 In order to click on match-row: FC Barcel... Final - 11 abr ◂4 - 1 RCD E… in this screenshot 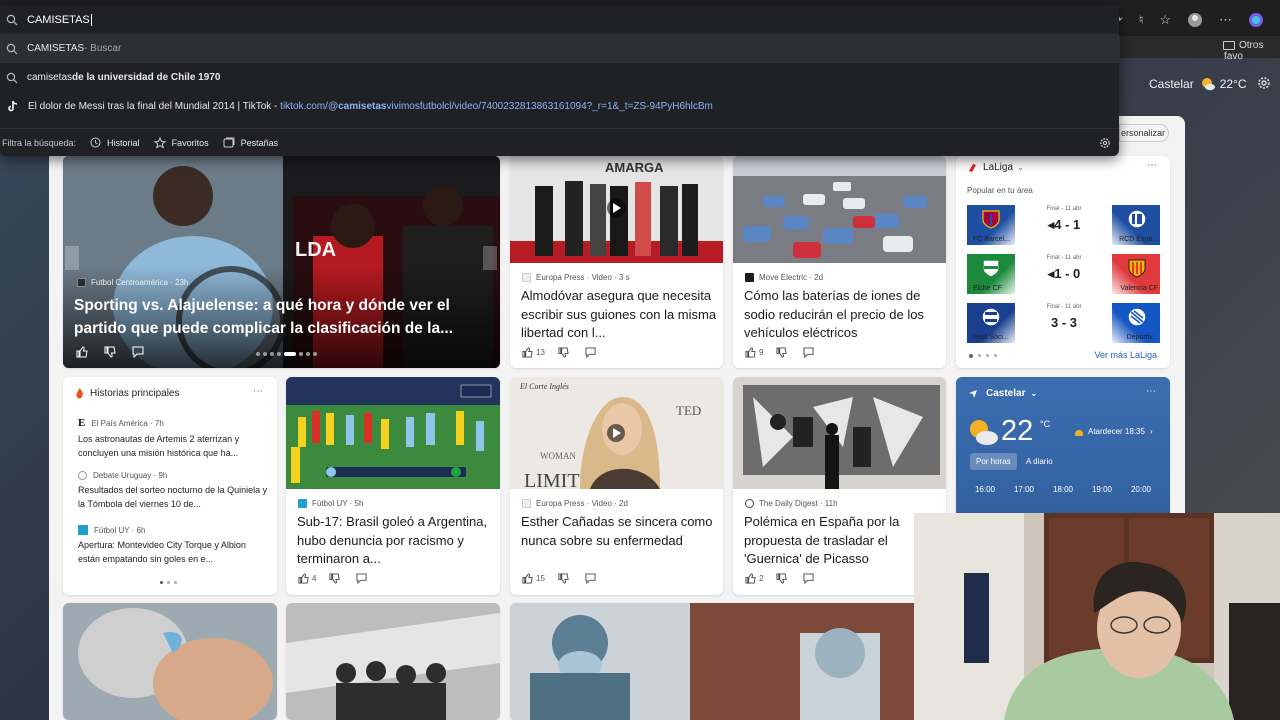, I will do `click(1063, 225)`.